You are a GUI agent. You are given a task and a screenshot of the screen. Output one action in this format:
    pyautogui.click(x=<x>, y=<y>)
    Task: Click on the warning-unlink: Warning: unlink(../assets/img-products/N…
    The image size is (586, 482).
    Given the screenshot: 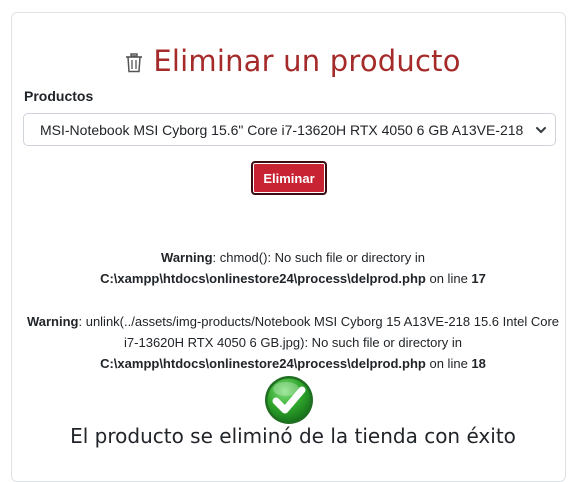 What is the action you would take?
    pyautogui.click(x=293, y=342)
    